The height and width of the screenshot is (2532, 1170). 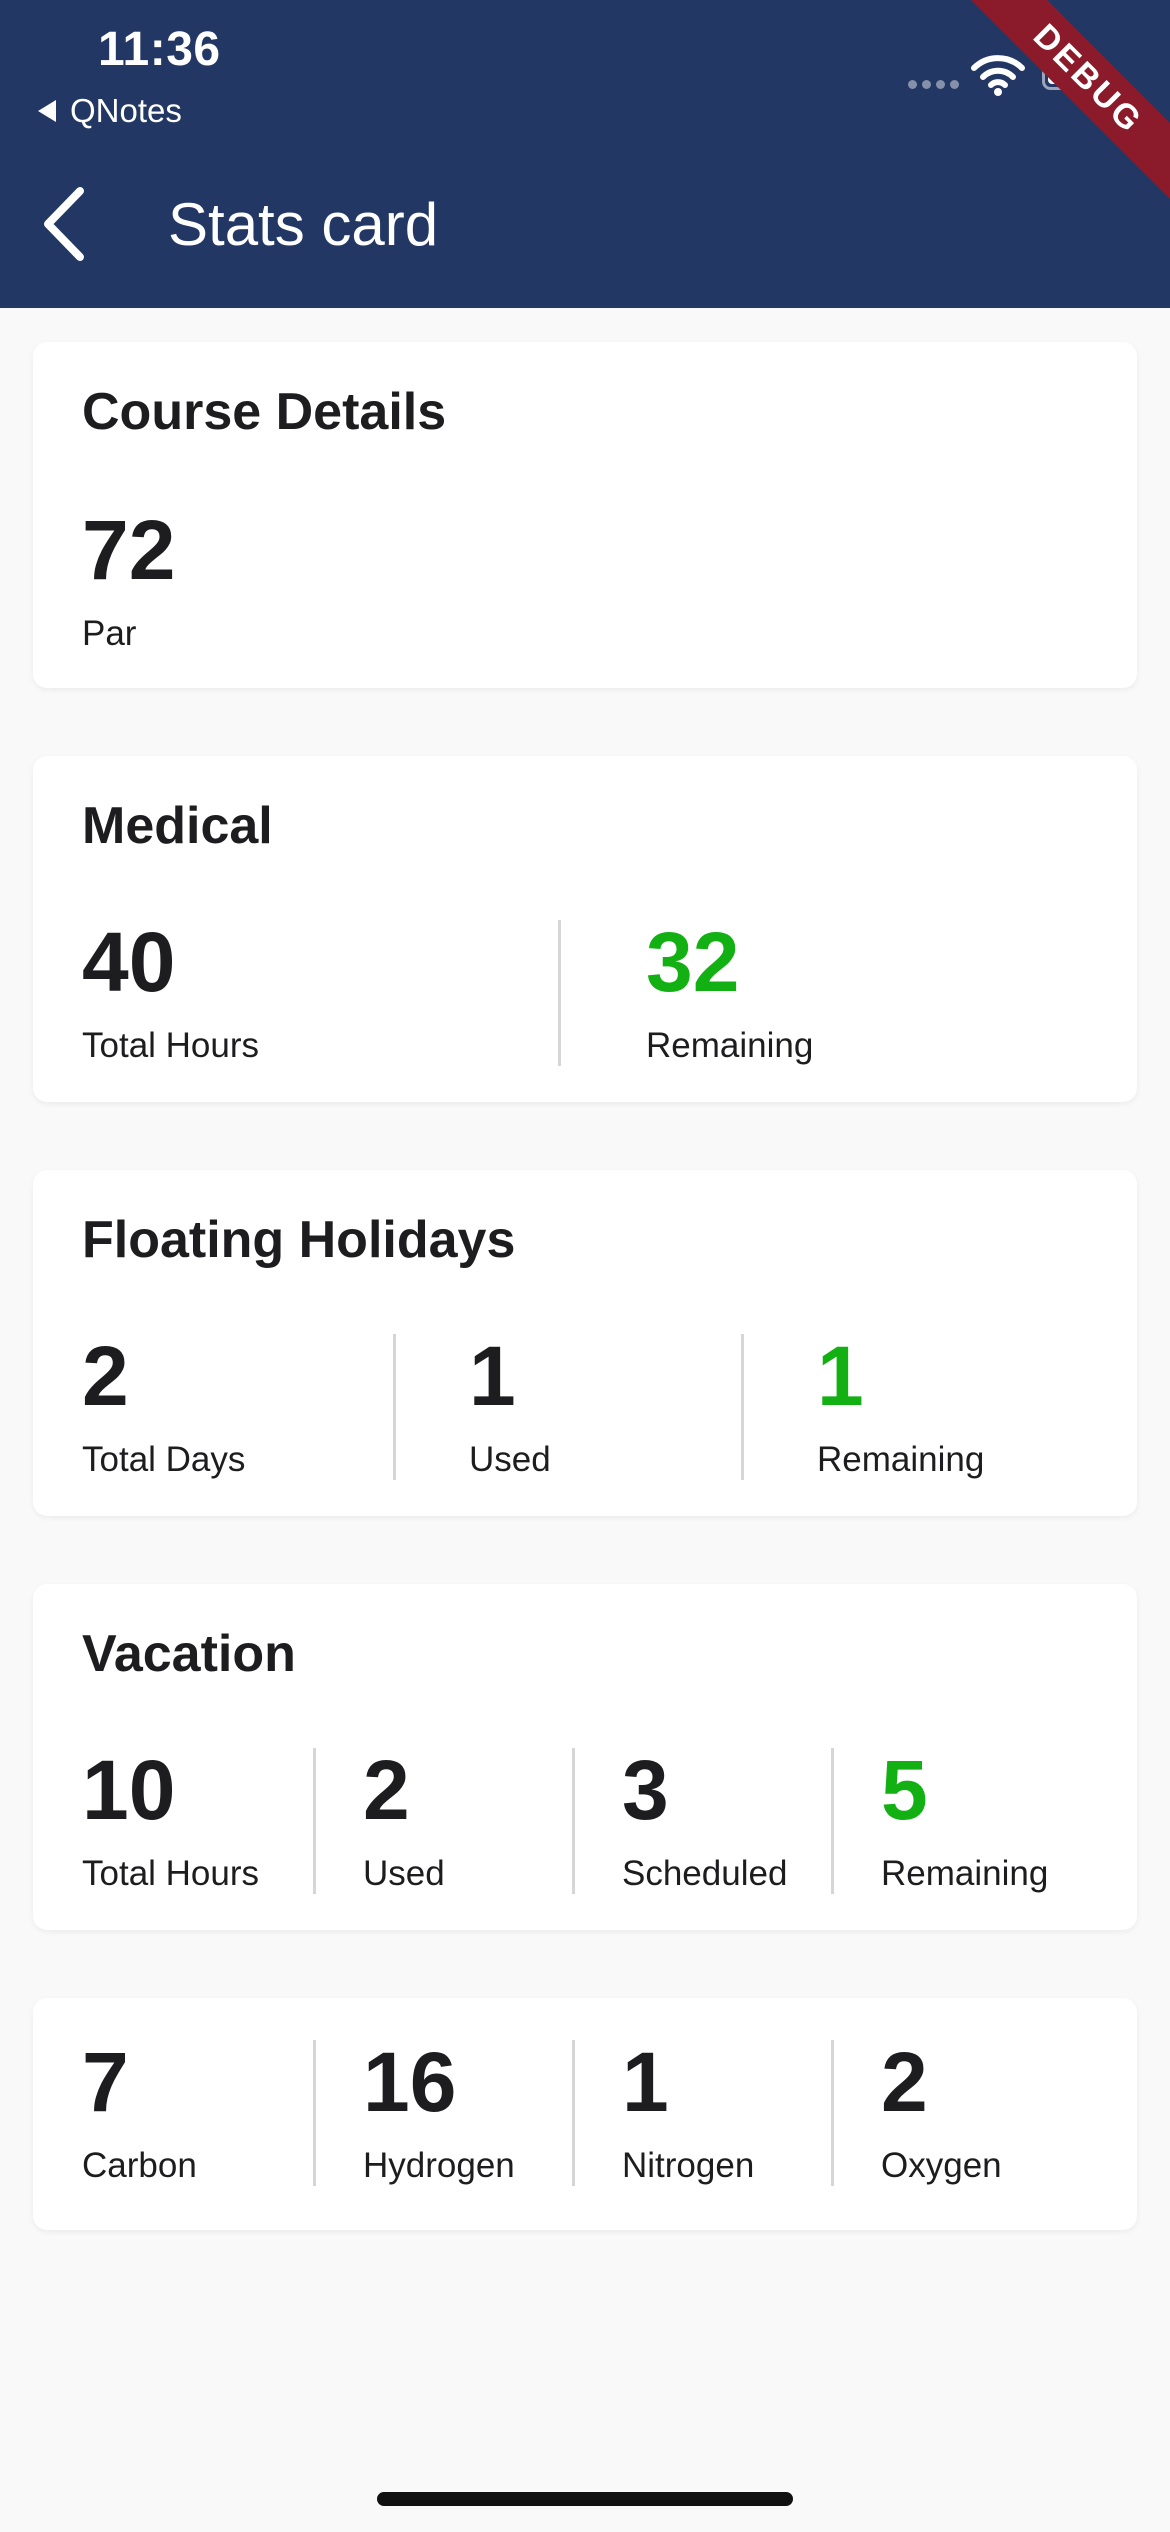 I want to click on medical-card: Medical 40 Total Hours 32 Remaining, so click(x=585, y=929).